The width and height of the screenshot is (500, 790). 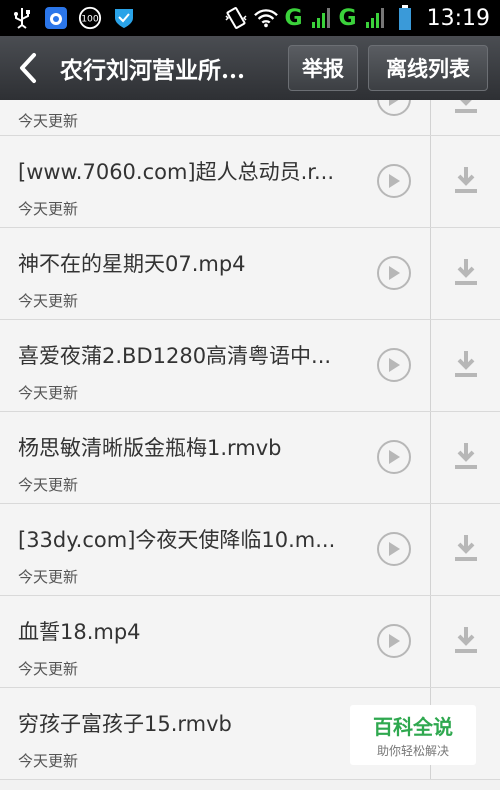 I want to click on svg-text: 100, so click(x=90, y=19).